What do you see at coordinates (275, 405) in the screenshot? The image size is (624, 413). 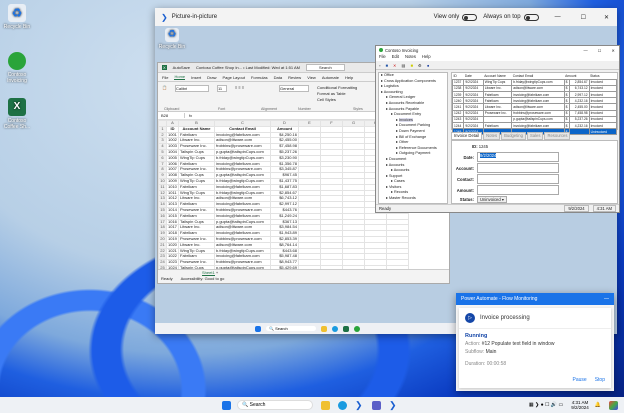 I see `taskbar-search: 🔍 Search` at bounding box center [275, 405].